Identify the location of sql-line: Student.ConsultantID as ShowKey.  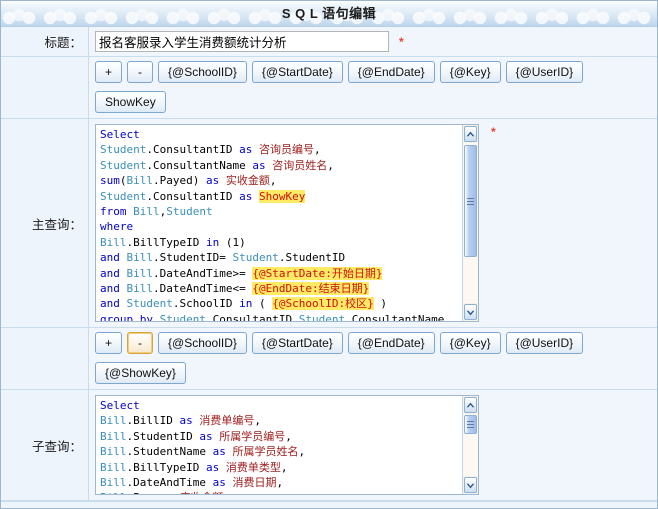
(203, 196).